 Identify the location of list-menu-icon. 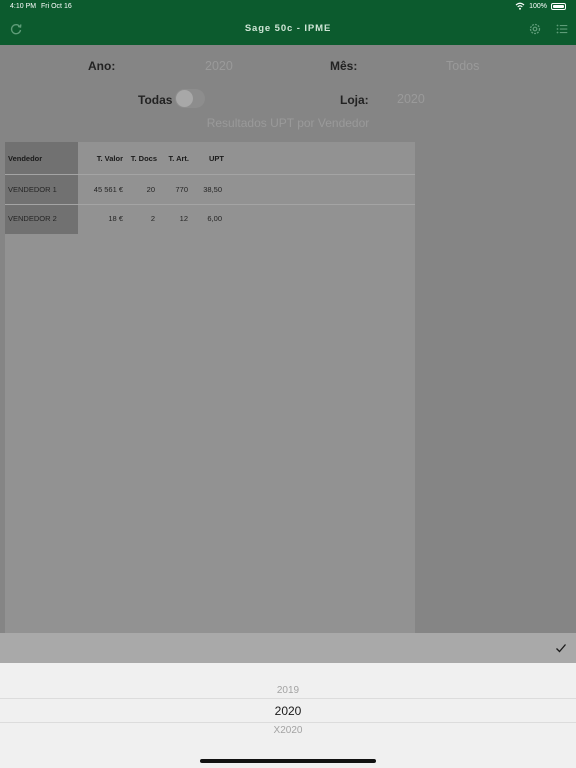
(562, 29).